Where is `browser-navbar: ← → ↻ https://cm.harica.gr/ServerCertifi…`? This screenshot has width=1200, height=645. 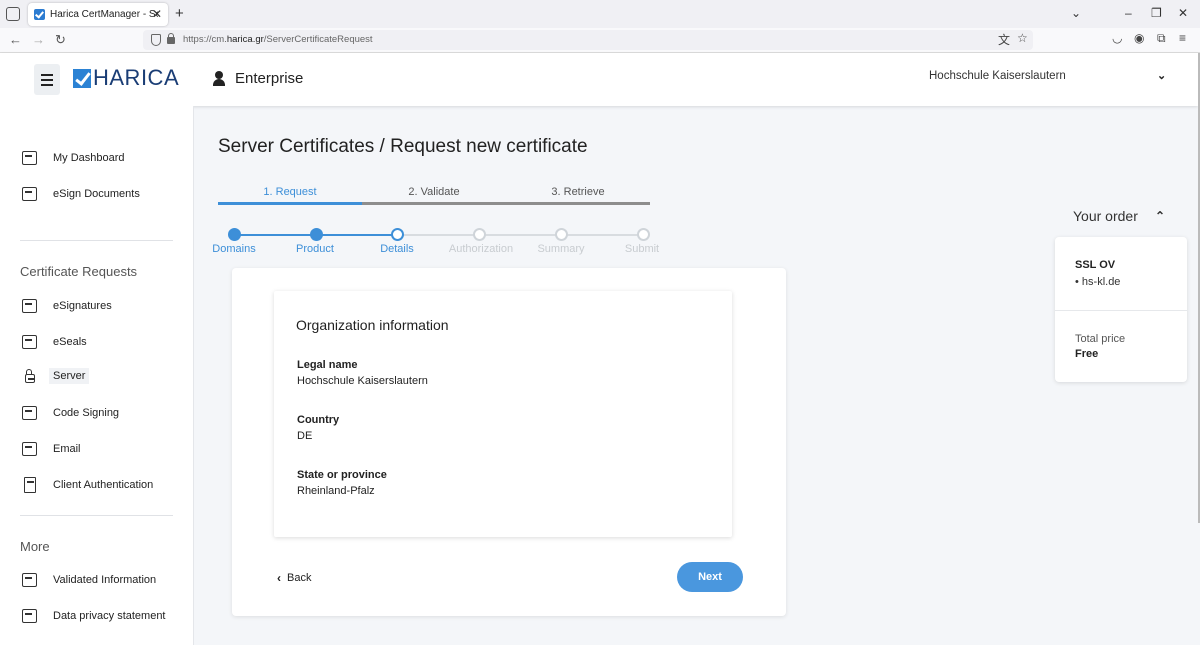
browser-navbar: ← → ↻ https://cm.harica.gr/ServerCertifi… is located at coordinates (600, 40).